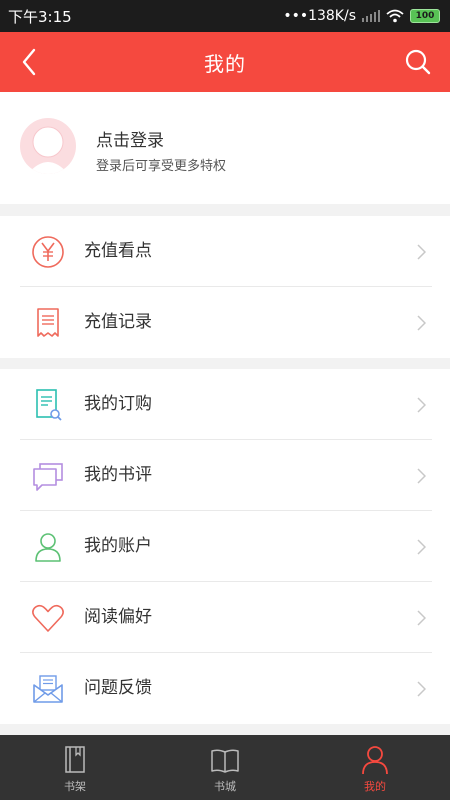 The width and height of the screenshot is (450, 800). What do you see at coordinates (40, 16) in the screenshot?
I see `status-time: 下午3:15` at bounding box center [40, 16].